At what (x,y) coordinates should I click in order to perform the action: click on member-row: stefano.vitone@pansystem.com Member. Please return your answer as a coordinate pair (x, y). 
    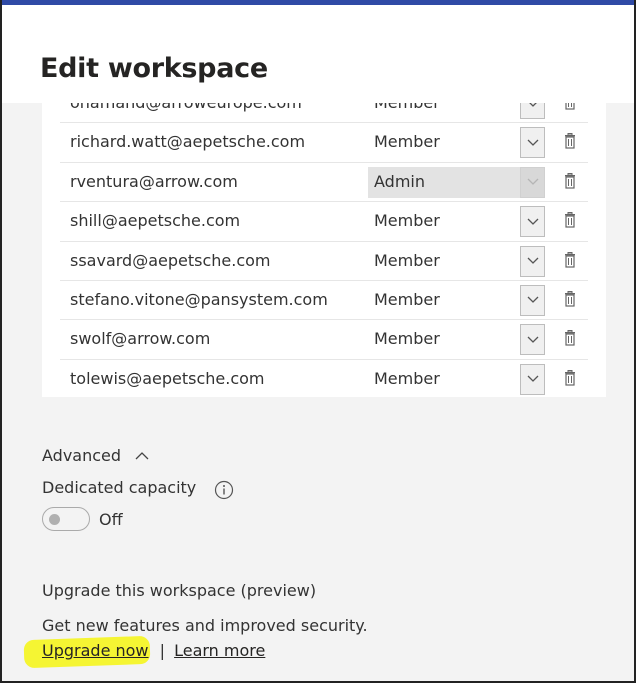
    Looking at the image, I should click on (324, 301).